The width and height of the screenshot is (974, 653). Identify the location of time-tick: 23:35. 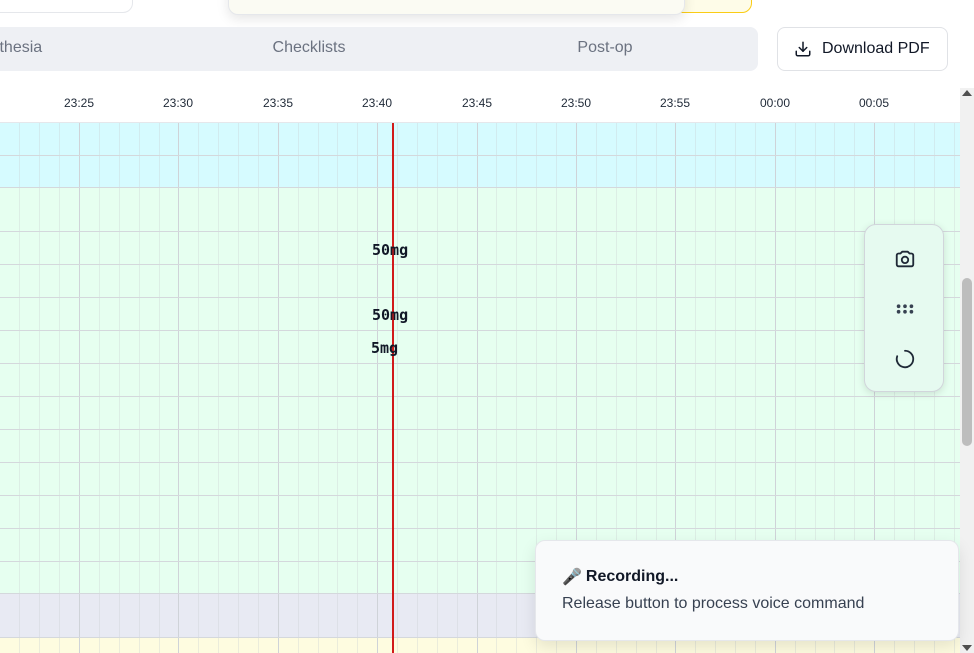
(278, 103).